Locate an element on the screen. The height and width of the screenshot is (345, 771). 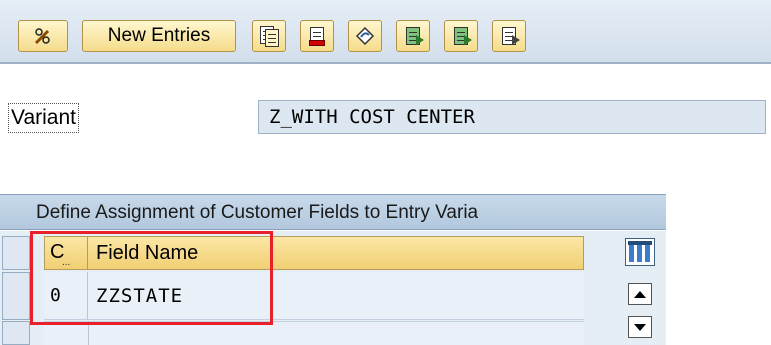
arrow-down-icon is located at coordinates (640, 327).